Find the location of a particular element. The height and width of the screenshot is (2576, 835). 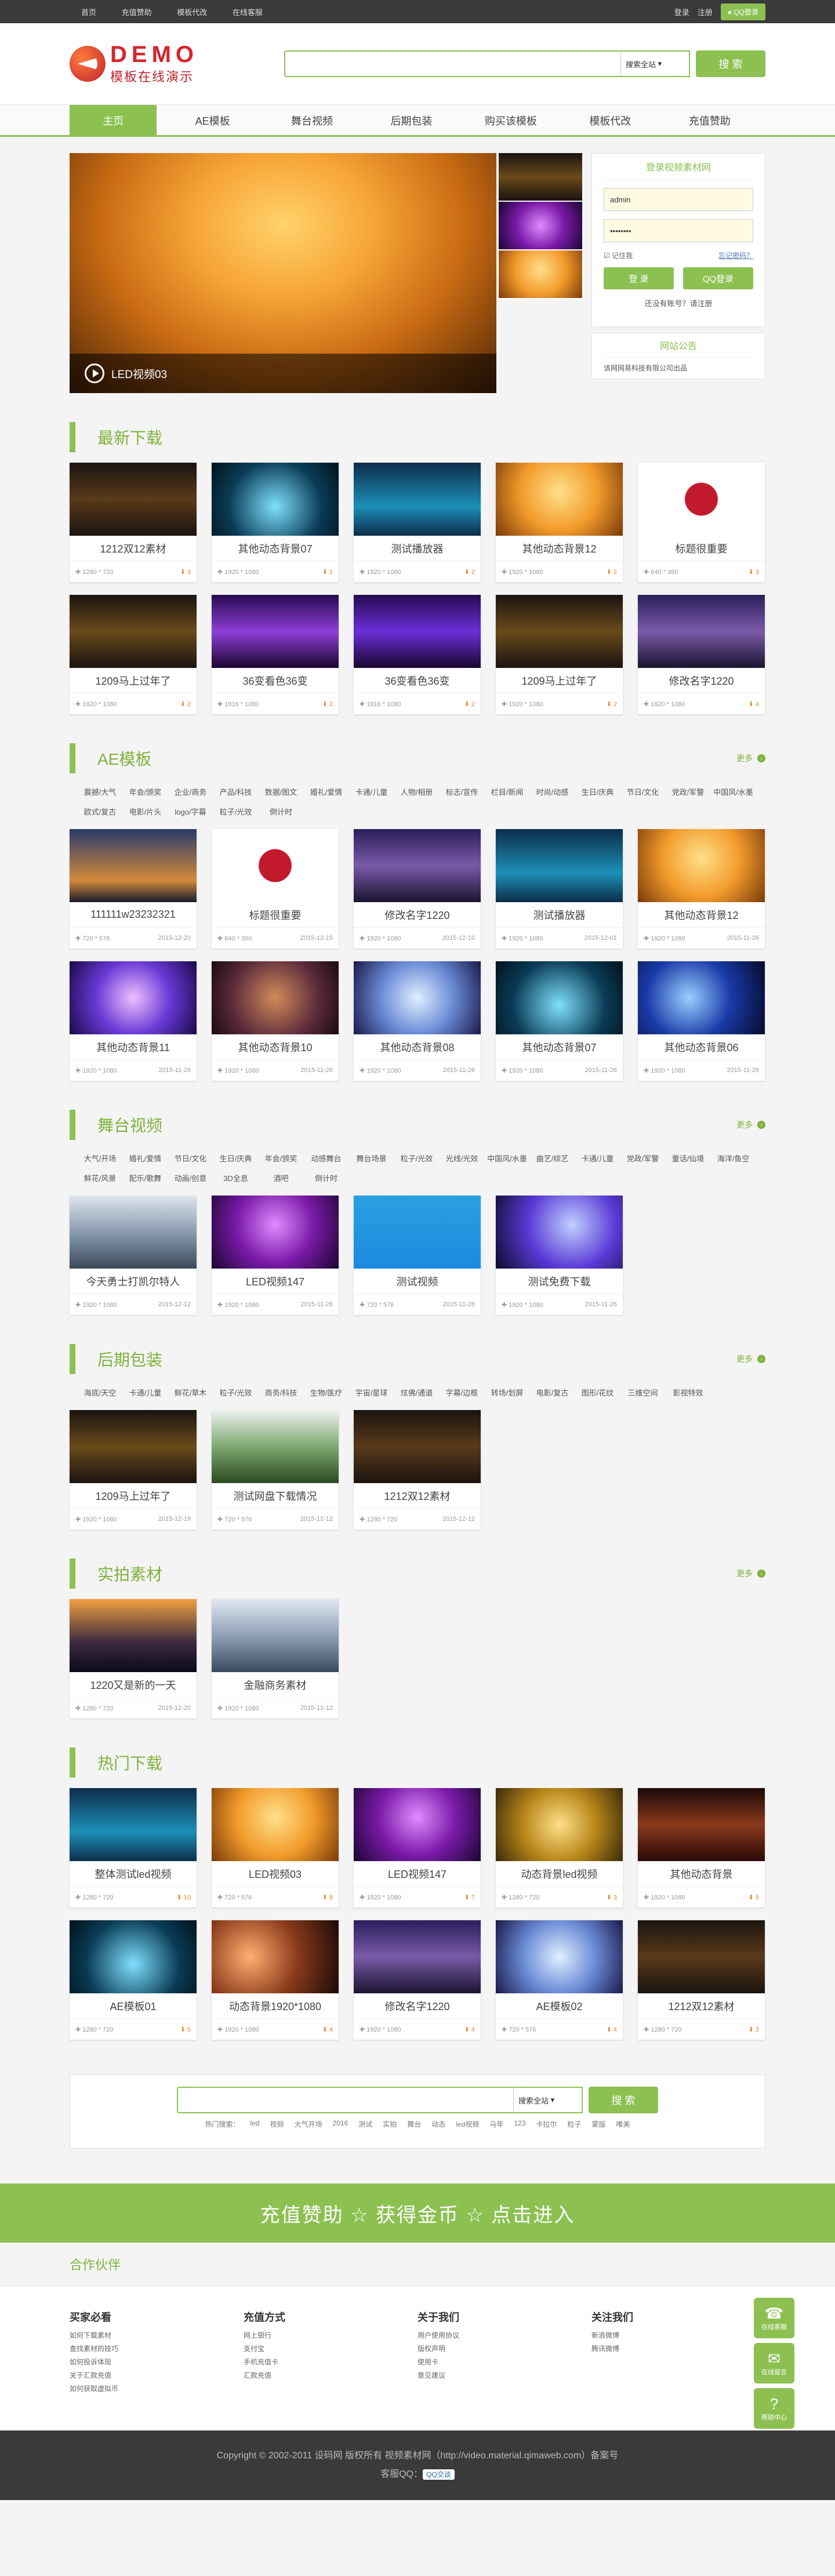

card-title: 1220又是新的一天 is located at coordinates (134, 1685).